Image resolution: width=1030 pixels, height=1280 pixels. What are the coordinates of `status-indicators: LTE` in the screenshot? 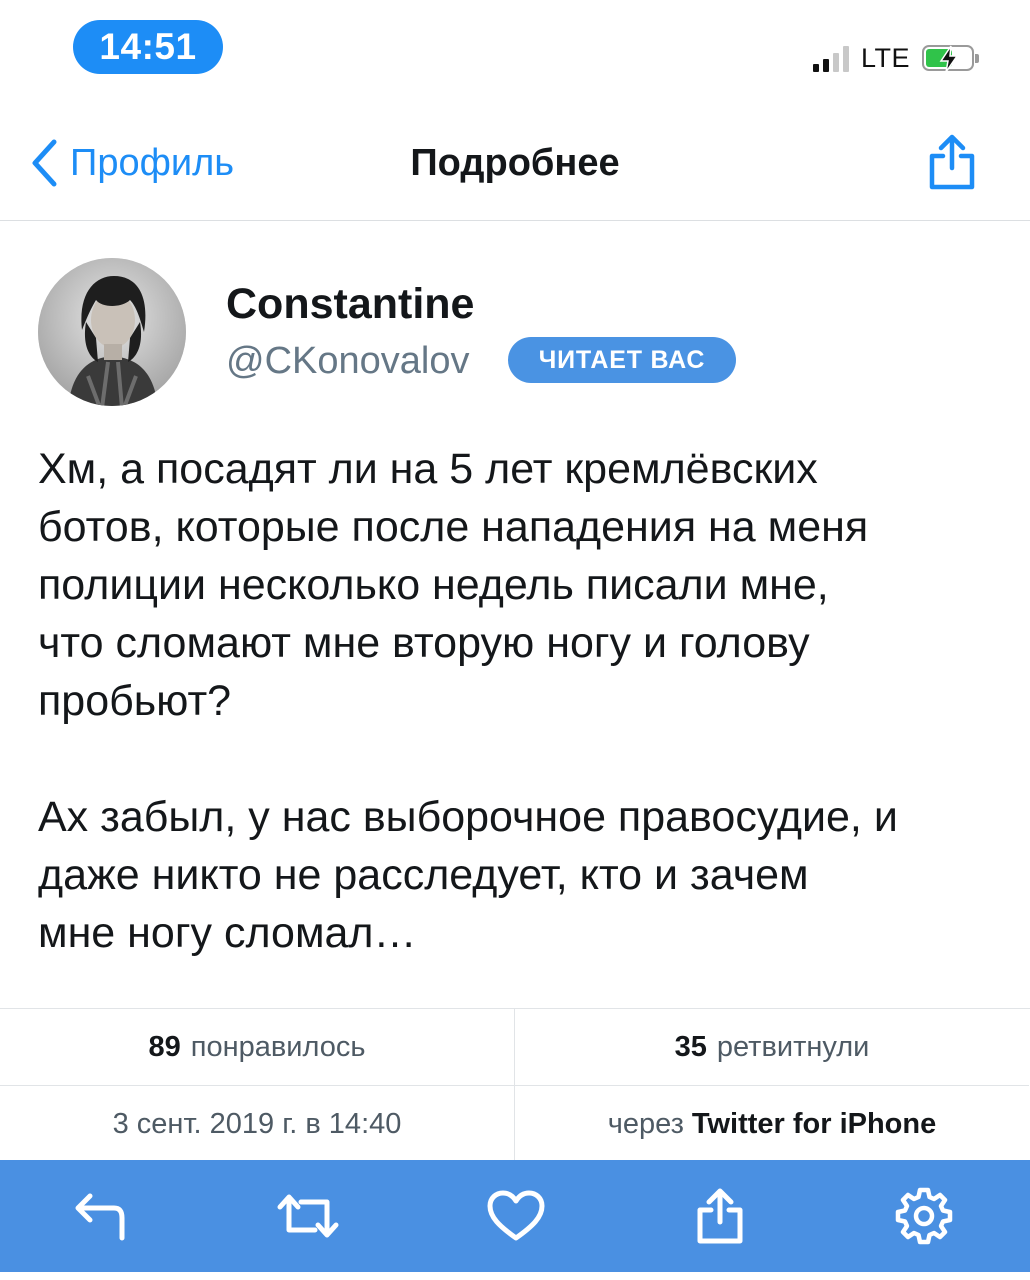 It's located at (895, 58).